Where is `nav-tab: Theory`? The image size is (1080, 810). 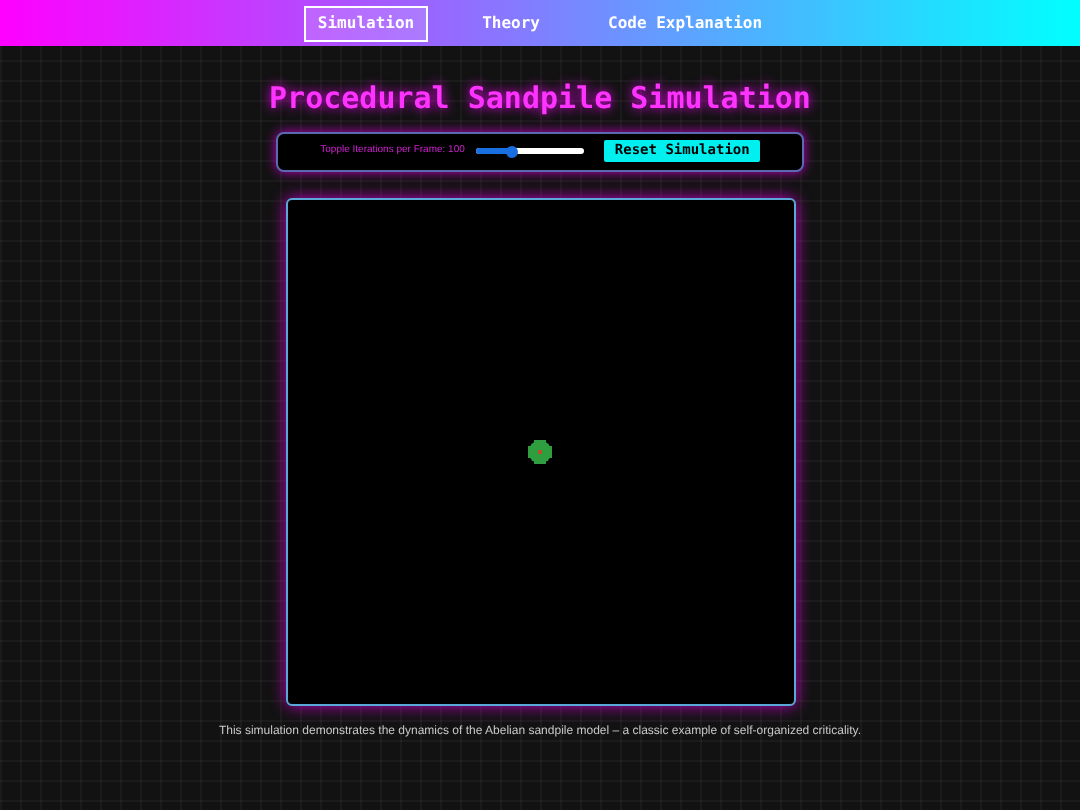 nav-tab: Theory is located at coordinates (511, 23).